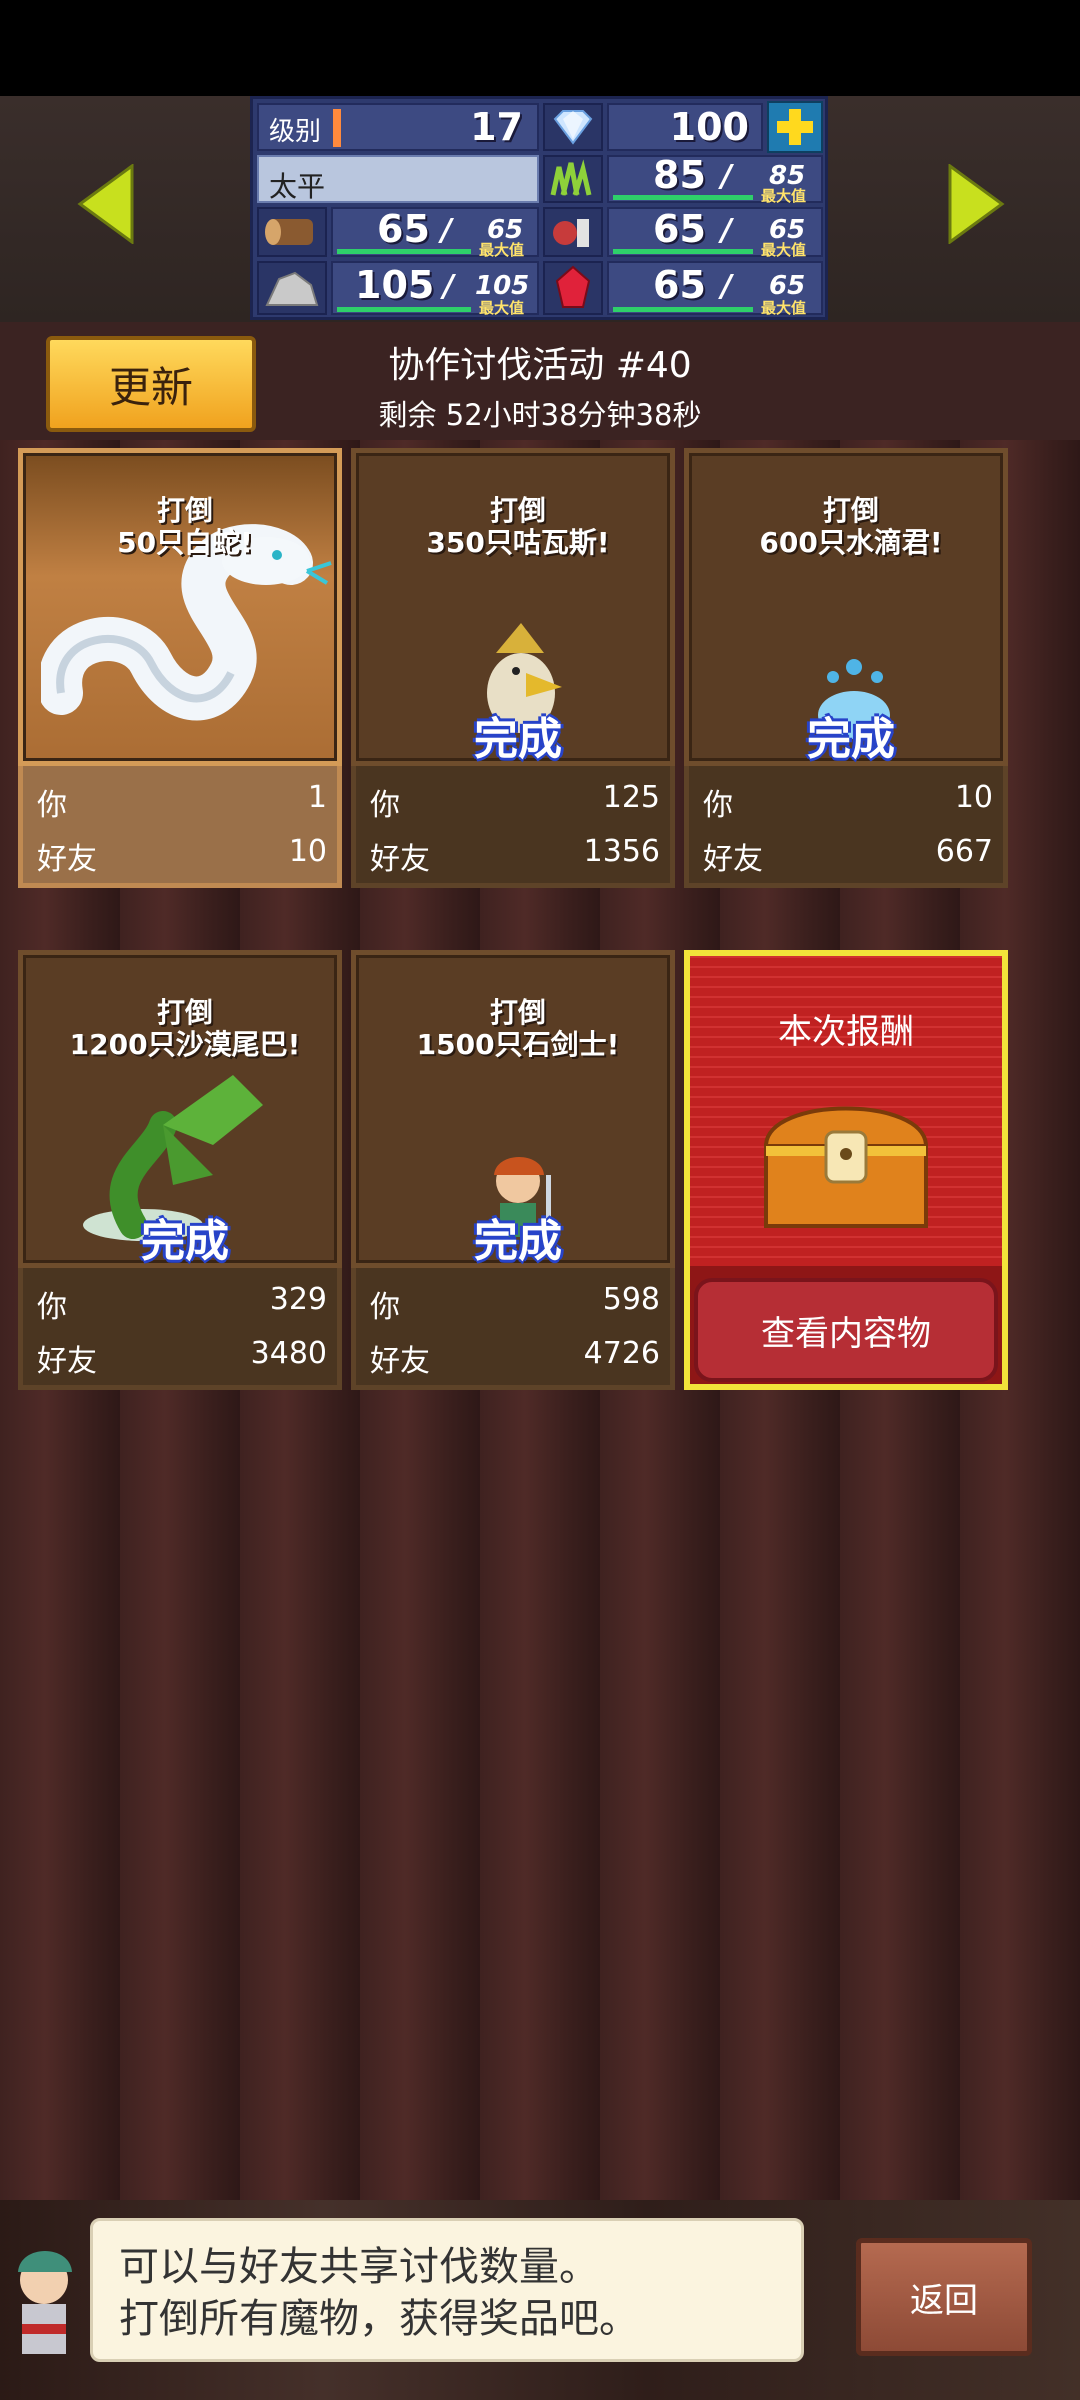 This screenshot has width=1080, height=2400. I want to click on food-value: 65, so click(679, 229).